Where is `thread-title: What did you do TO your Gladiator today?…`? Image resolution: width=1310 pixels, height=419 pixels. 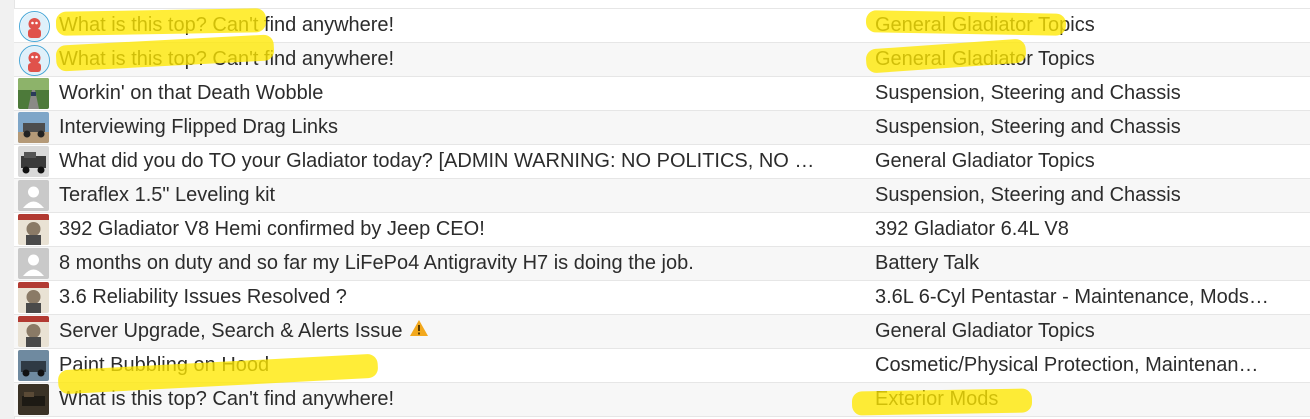
thread-title: What did you do TO your Gladiator today?… is located at coordinates (464, 161).